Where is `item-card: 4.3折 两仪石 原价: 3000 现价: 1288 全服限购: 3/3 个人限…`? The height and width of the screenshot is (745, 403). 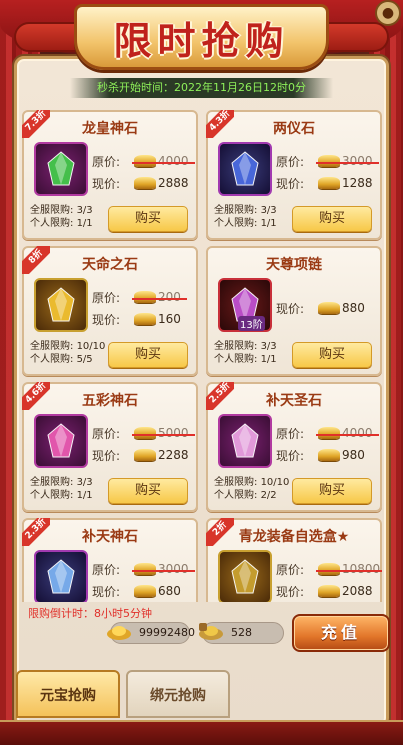 item-card: 4.3折 两仪石 原价: 3000 现价: 1288 全服限购: 3/3 个人限… is located at coordinates (294, 175).